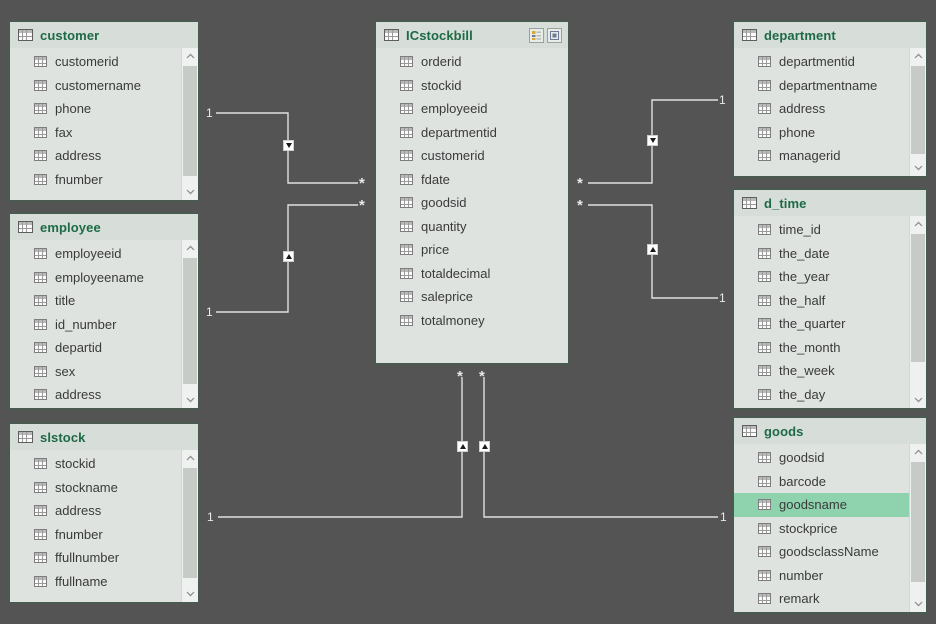 The width and height of the screenshot is (936, 624). What do you see at coordinates (830, 35) in the screenshot?
I see `table-header-department: department` at bounding box center [830, 35].